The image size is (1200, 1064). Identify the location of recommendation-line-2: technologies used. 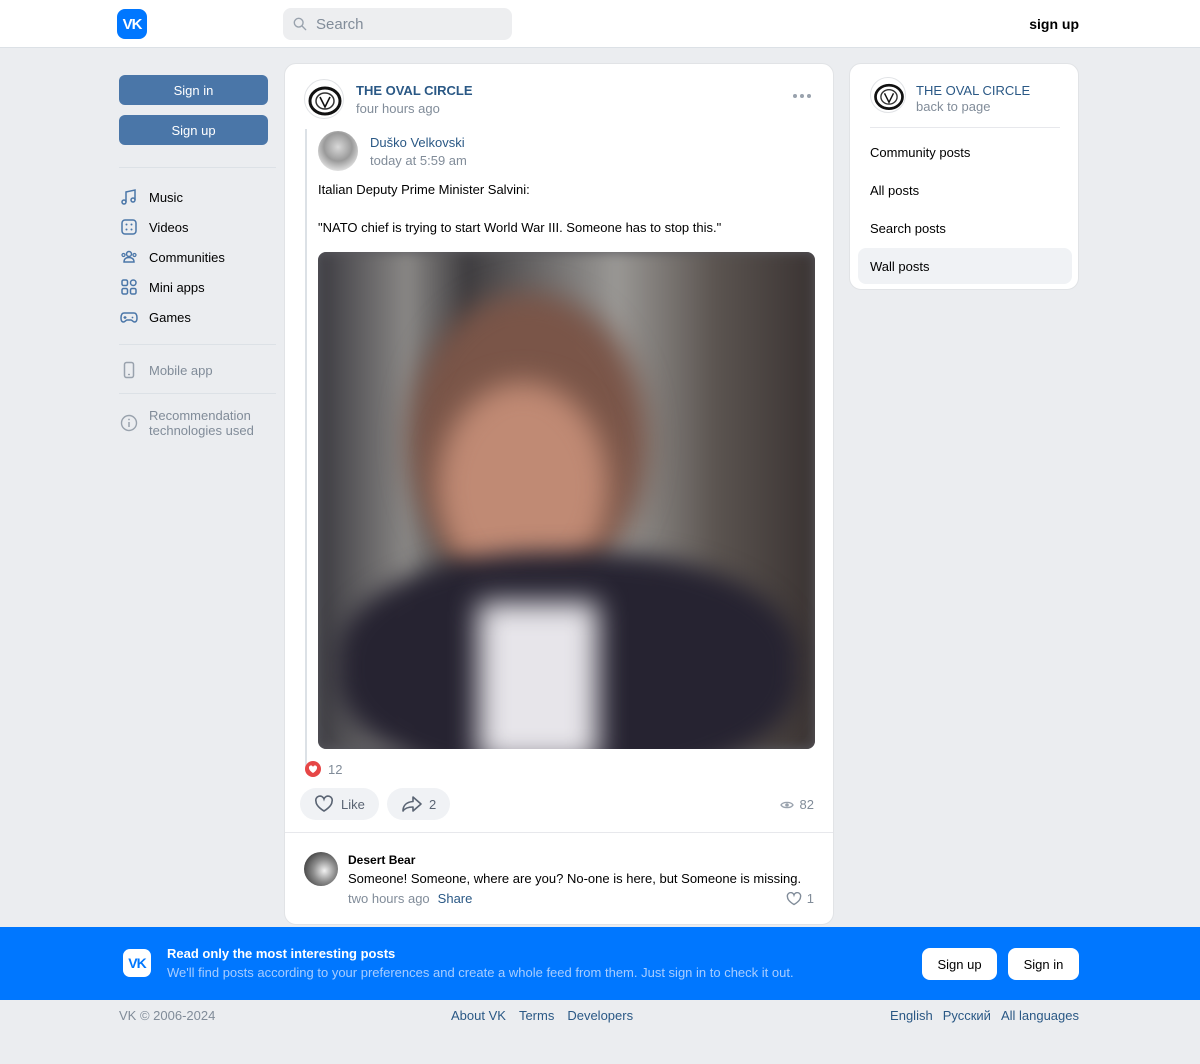
(201, 430).